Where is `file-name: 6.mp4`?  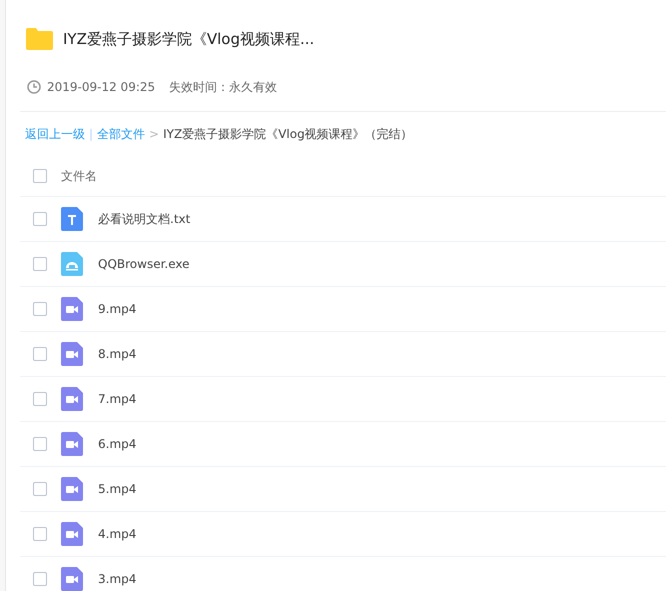
file-name: 6.mp4 is located at coordinates (117, 444).